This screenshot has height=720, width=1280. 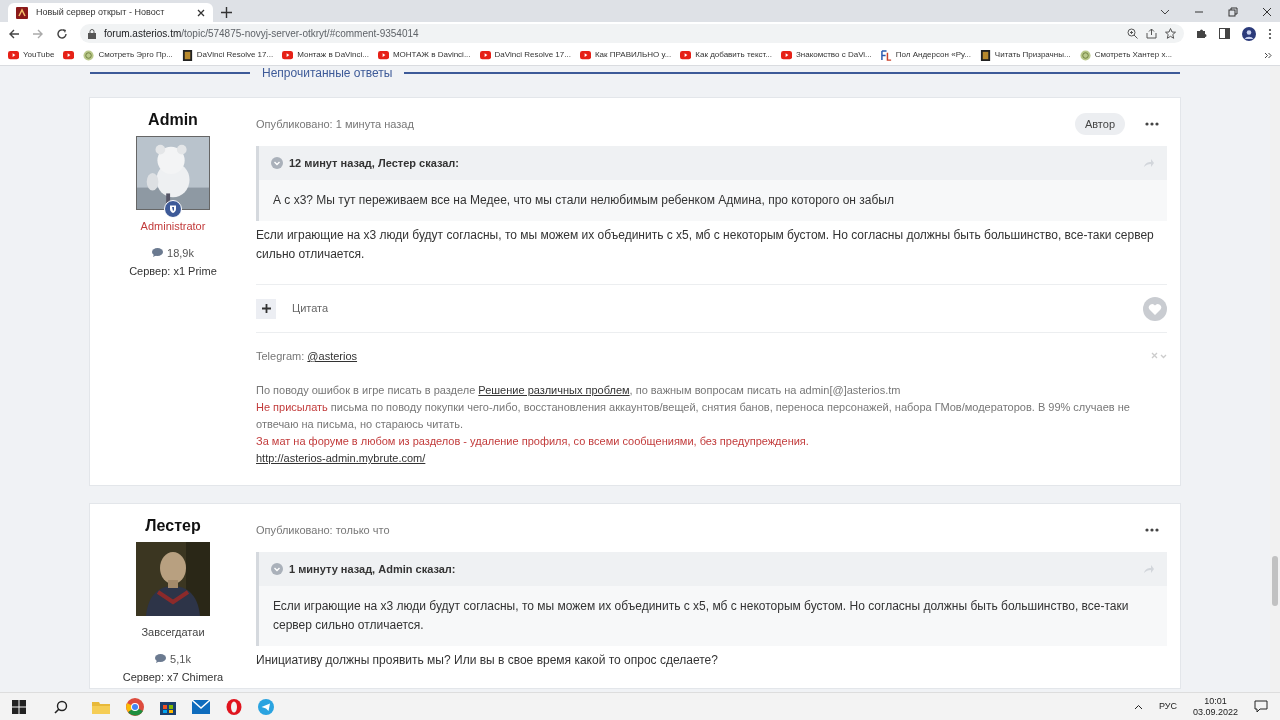 I want to click on puzzle-icon, so click(x=1201, y=33).